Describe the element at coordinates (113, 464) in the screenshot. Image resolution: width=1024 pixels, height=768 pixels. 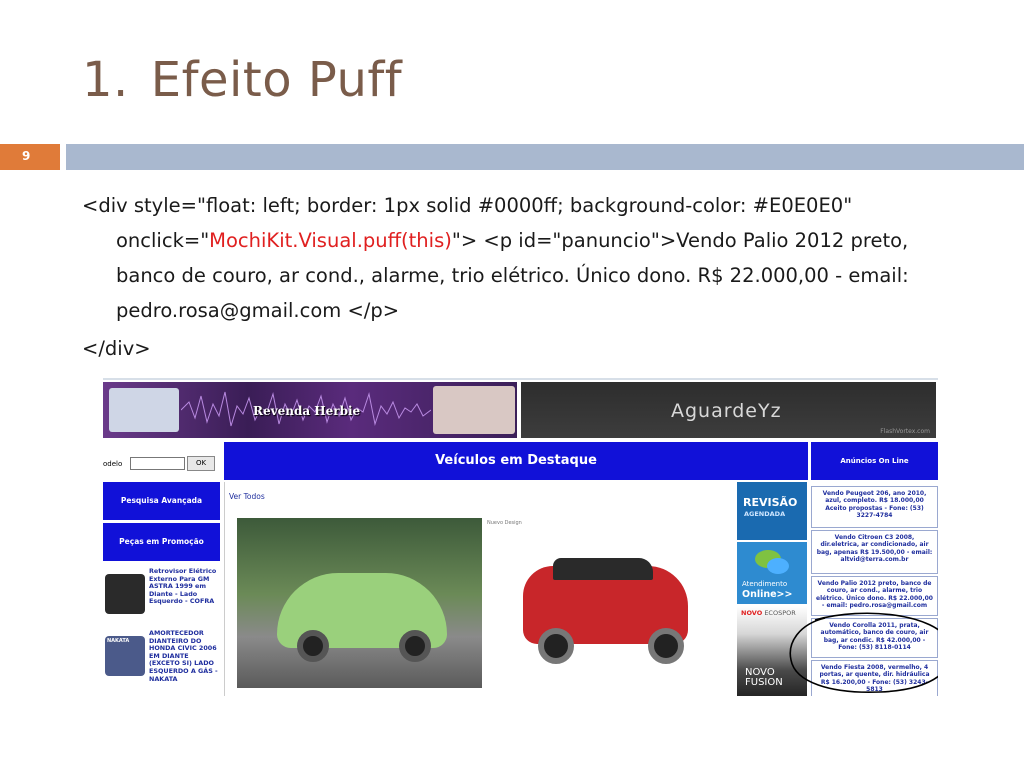
I see `model-label: odelo` at that location.